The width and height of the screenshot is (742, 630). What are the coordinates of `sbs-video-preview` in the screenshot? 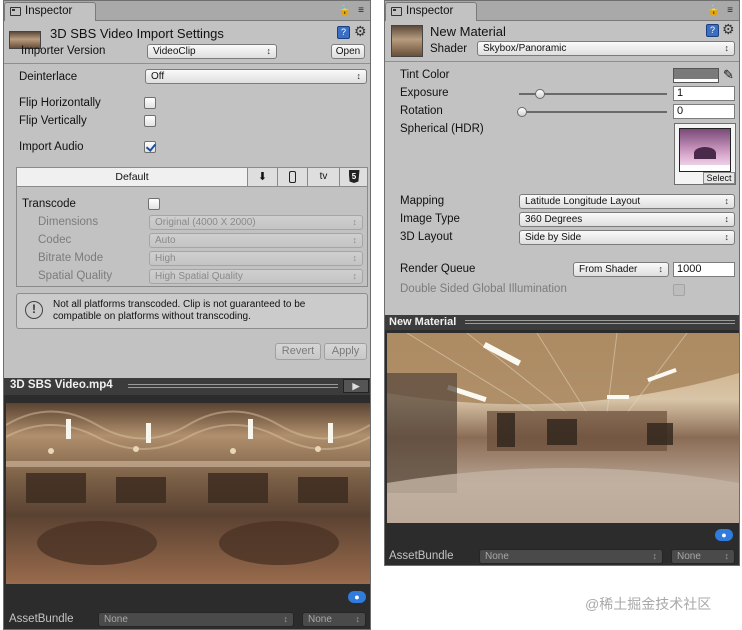 It's located at (188, 493).